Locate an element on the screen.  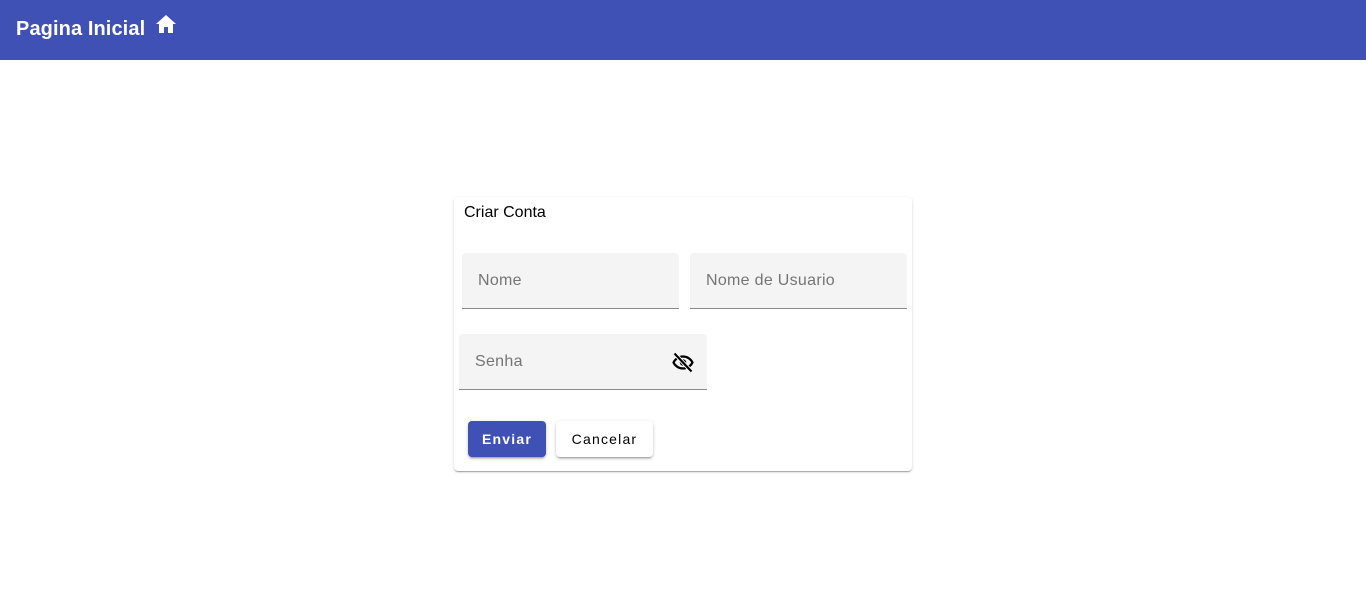
cancel-button: Cancelar is located at coordinates (604, 439).